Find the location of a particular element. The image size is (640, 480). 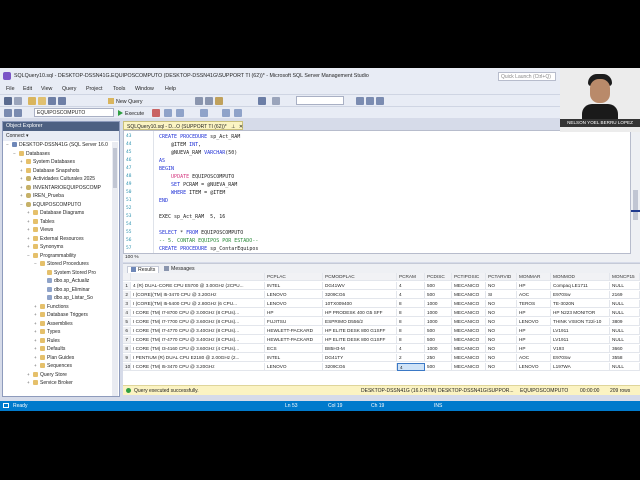

row-number: 2 is located at coordinates (127, 295).